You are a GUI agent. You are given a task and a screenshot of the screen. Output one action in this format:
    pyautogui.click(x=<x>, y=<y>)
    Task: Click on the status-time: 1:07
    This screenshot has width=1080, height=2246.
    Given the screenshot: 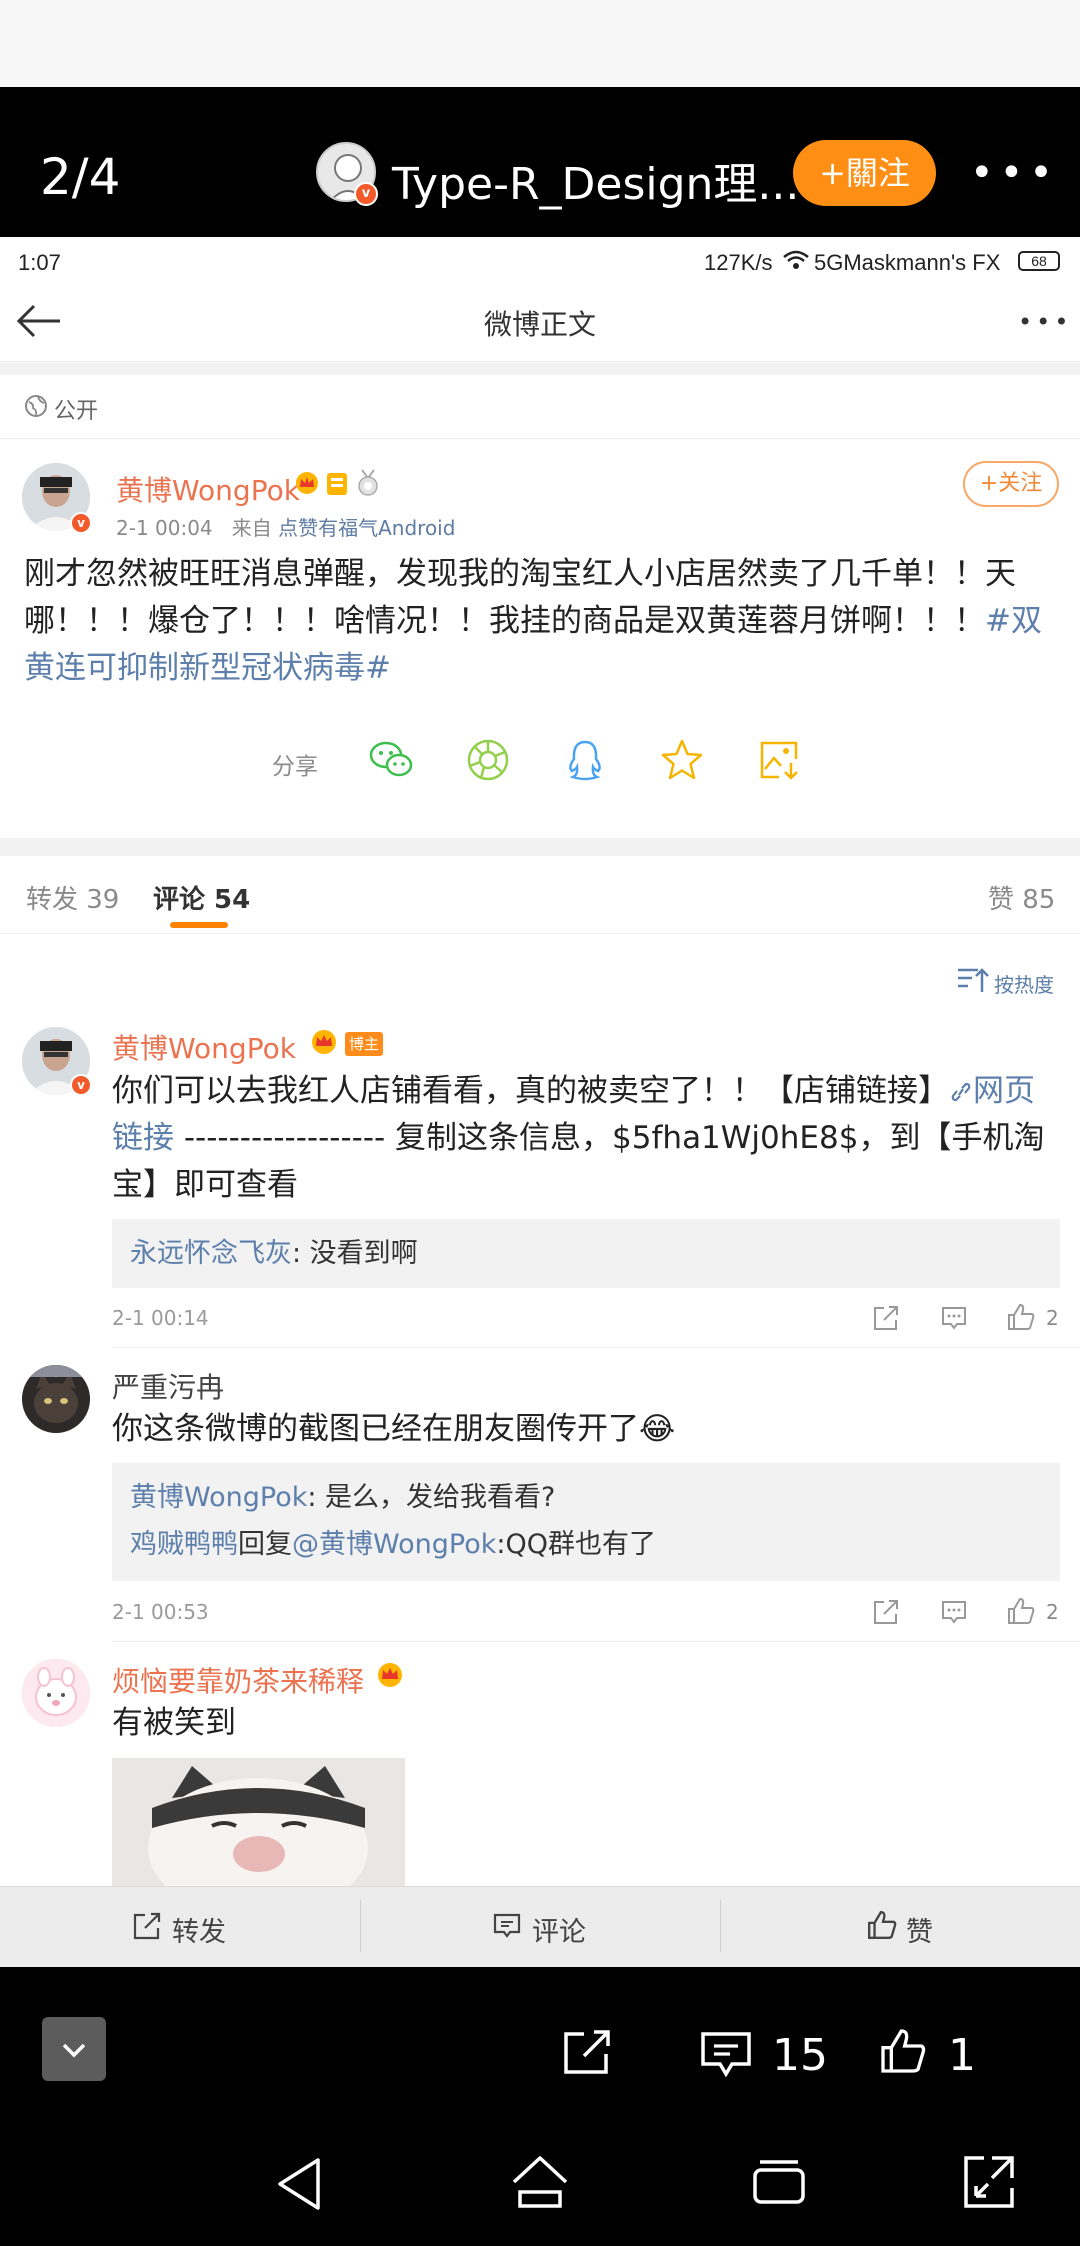 What is the action you would take?
    pyautogui.click(x=39, y=262)
    